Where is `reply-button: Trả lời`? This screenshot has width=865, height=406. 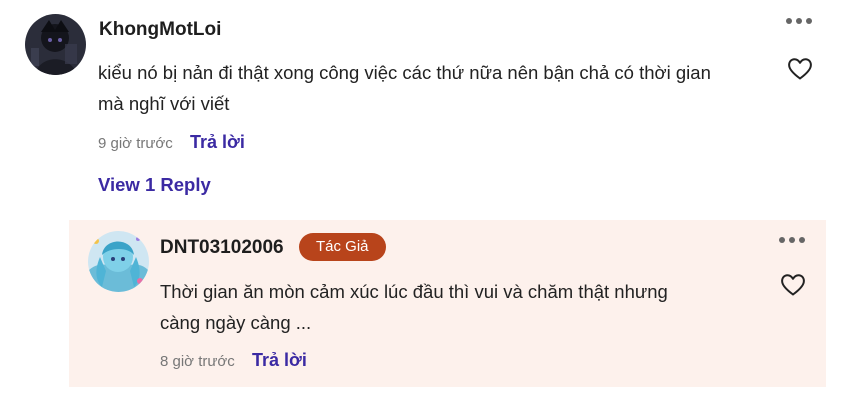 reply-button: Trả lời is located at coordinates (217, 142).